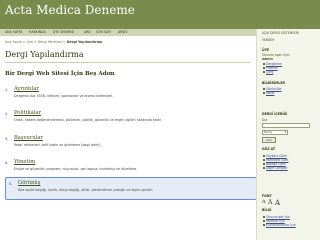 The image size is (320, 240). I want to click on browse-other-journals-link: Diğer Dergiler, so click(277, 168).